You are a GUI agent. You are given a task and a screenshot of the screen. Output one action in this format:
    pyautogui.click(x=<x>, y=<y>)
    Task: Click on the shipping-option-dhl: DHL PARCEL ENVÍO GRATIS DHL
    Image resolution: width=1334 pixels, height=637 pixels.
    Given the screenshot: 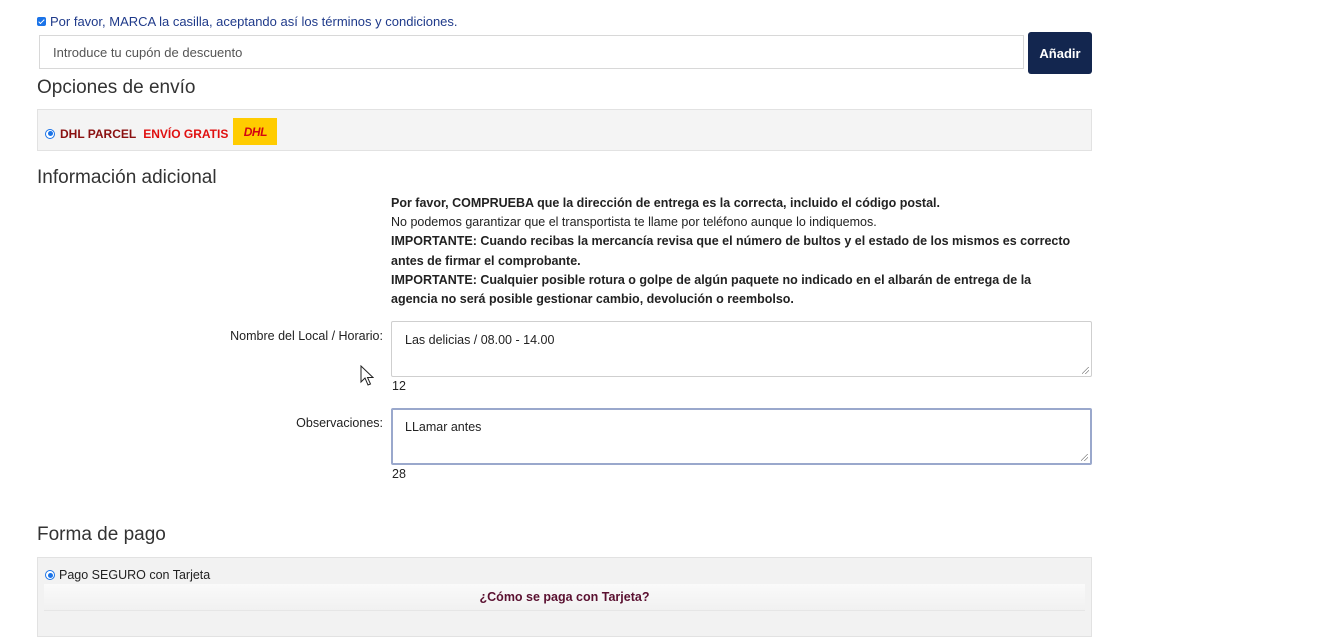 What is the action you would take?
    pyautogui.click(x=161, y=131)
    